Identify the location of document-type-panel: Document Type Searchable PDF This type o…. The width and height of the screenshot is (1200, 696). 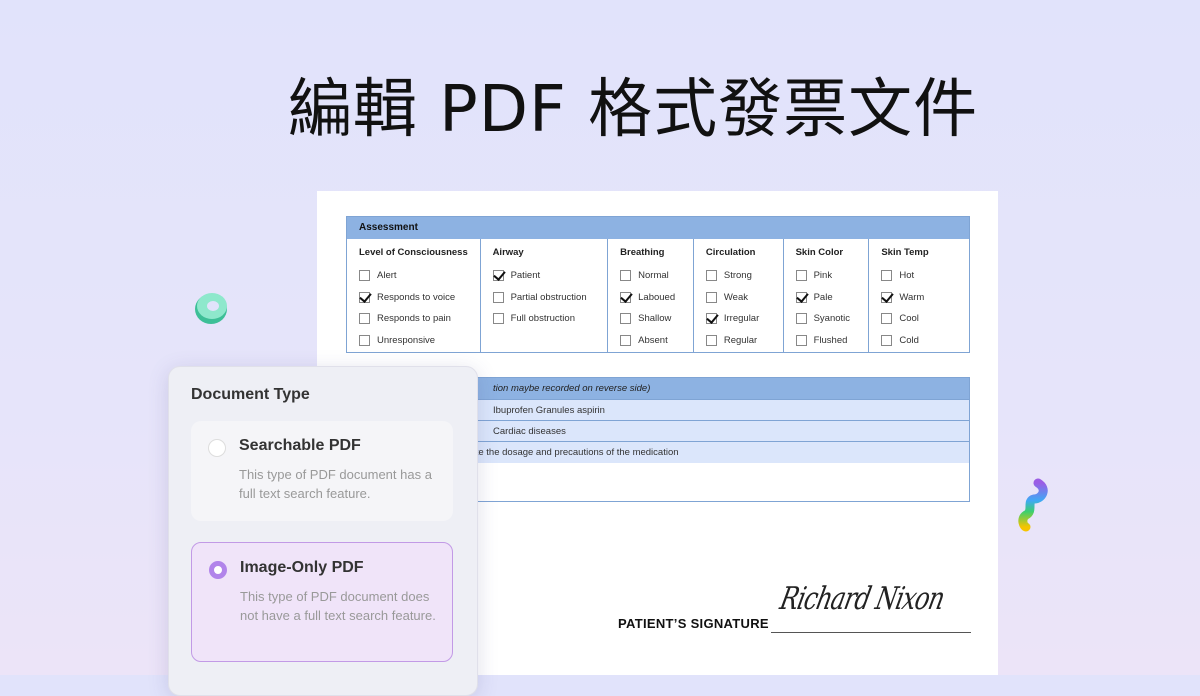
(323, 531).